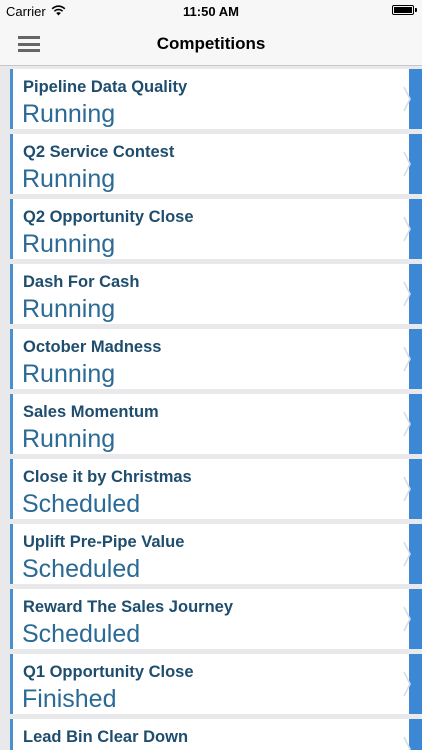 Image resolution: width=422 pixels, height=750 pixels. Describe the element at coordinates (107, 477) in the screenshot. I see `competition-name: Close it by Christmas` at that location.